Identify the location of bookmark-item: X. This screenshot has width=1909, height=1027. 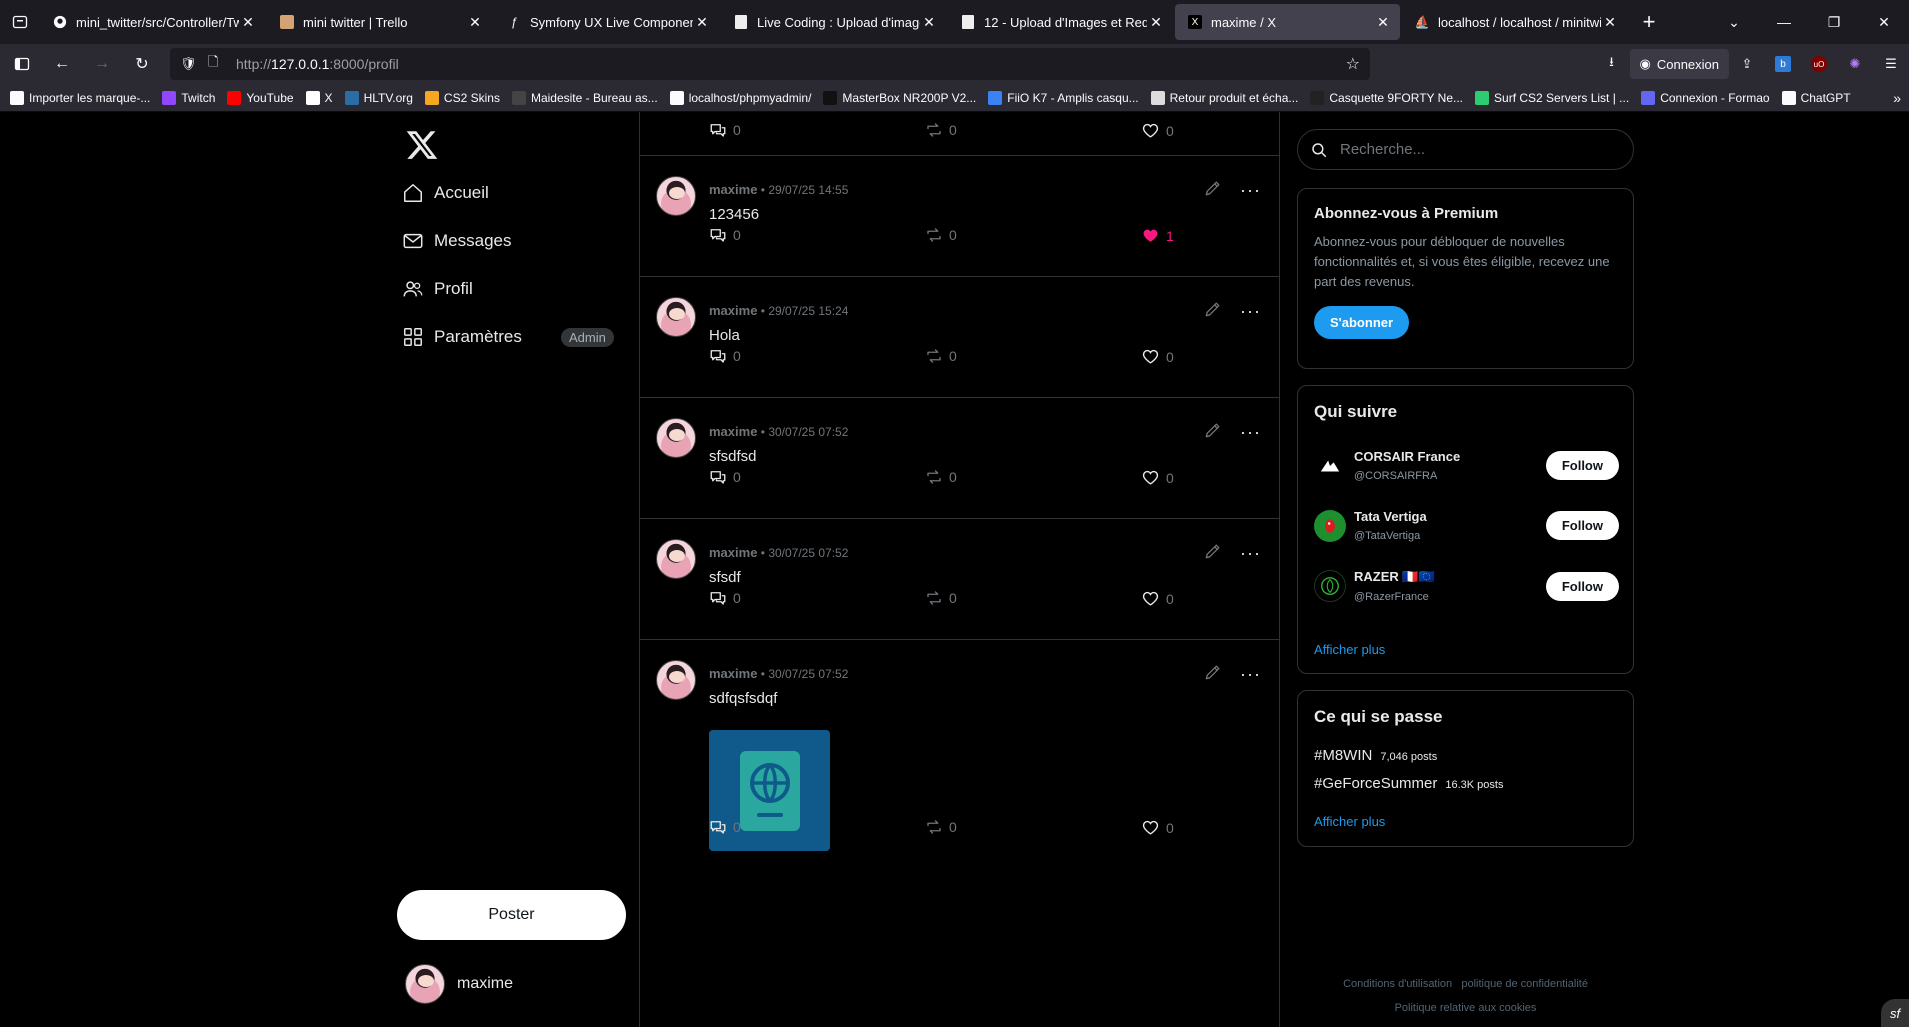
(319, 97).